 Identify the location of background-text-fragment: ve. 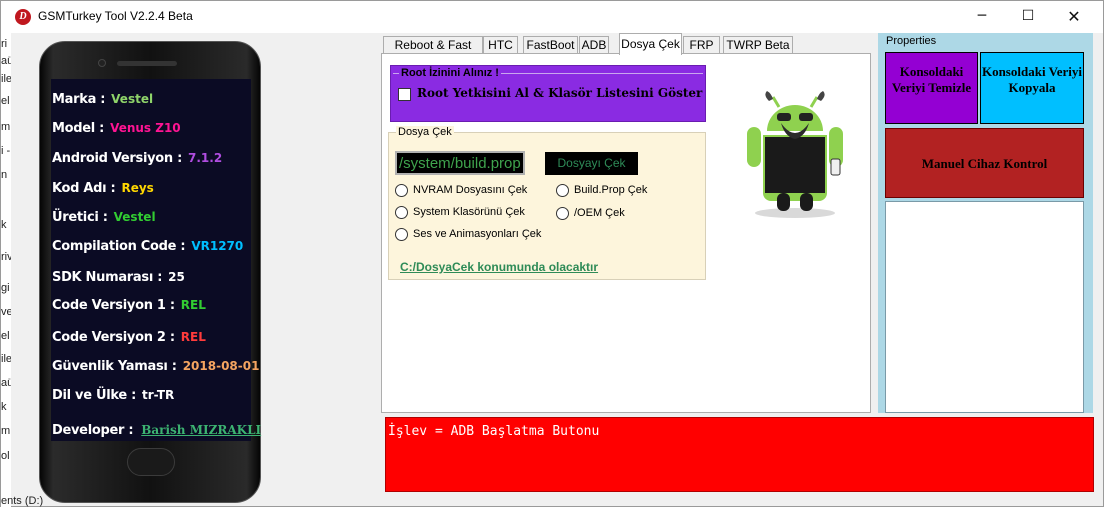
(6, 312).